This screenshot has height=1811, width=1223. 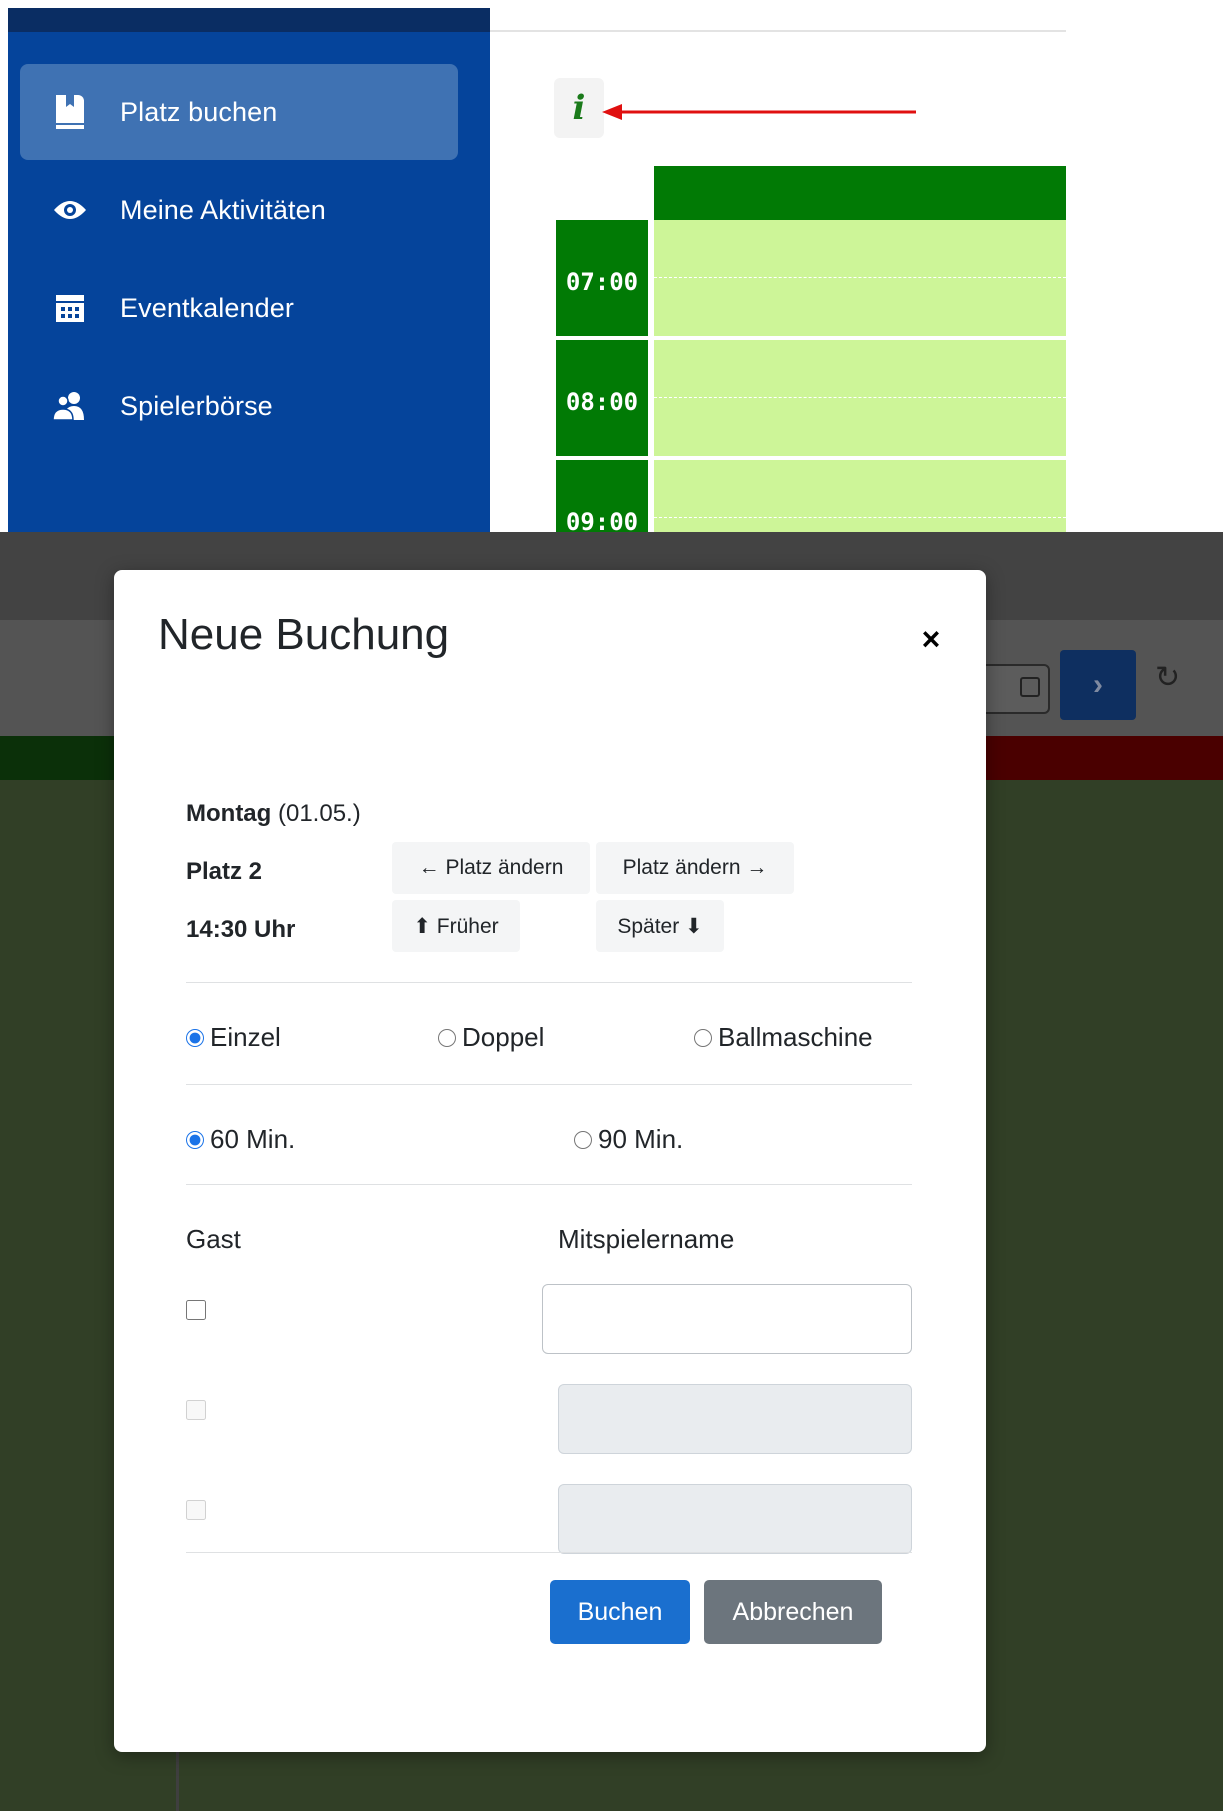 I want to click on book-icon, so click(x=70, y=112).